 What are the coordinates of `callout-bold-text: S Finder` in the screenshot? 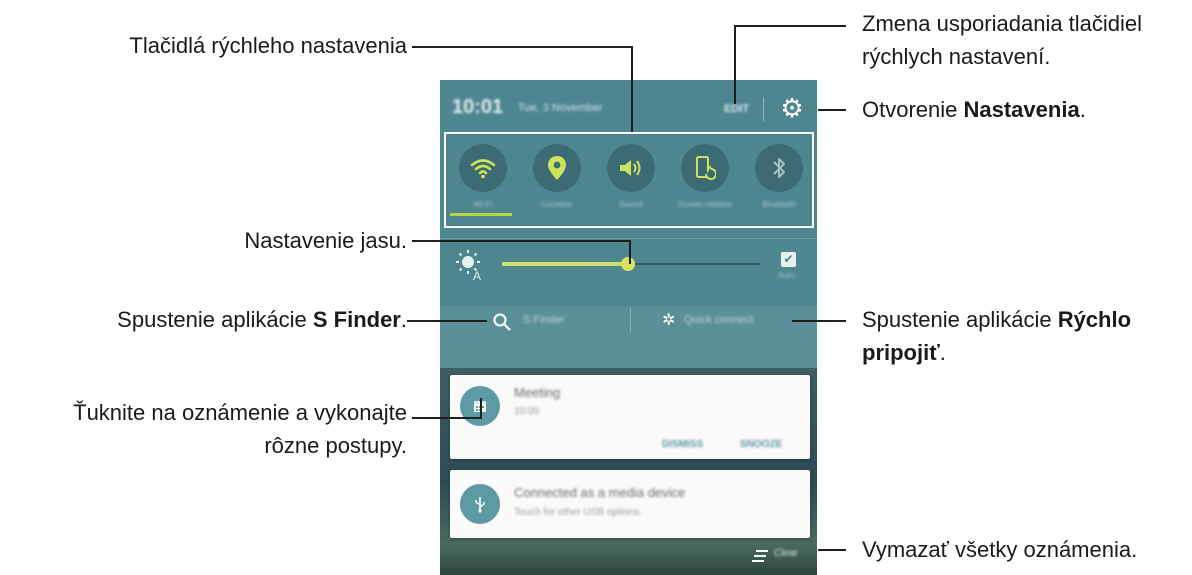 It's located at (356, 319).